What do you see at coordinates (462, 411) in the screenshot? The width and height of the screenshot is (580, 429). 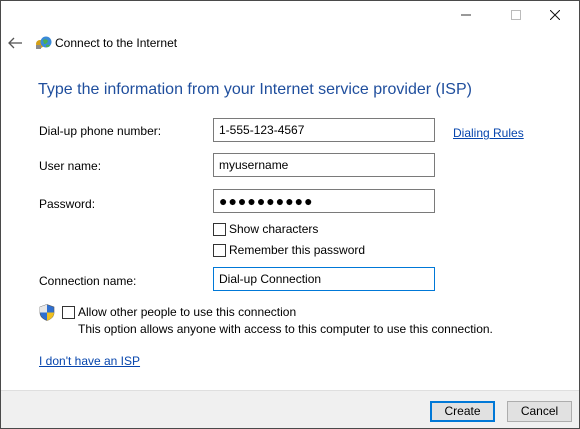 I see `create-button: Create` at bounding box center [462, 411].